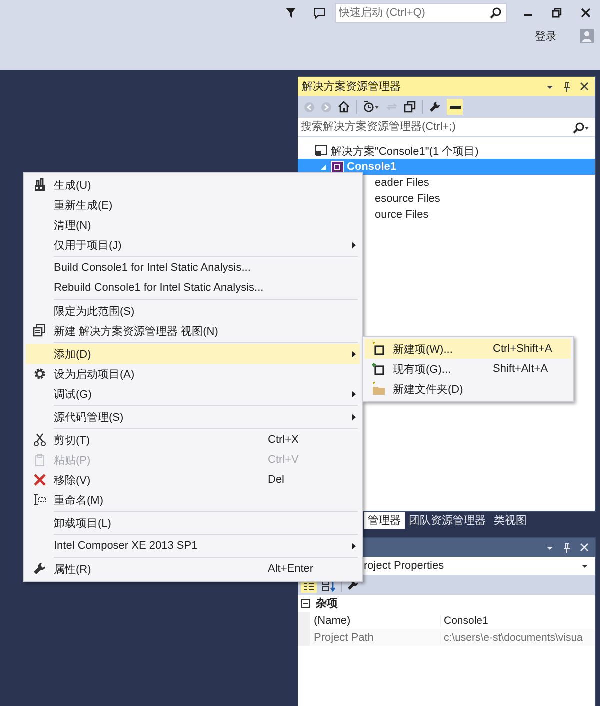  Describe the element at coordinates (193, 523) in the screenshot. I see `menu-item: 卸载项目(L)` at that location.